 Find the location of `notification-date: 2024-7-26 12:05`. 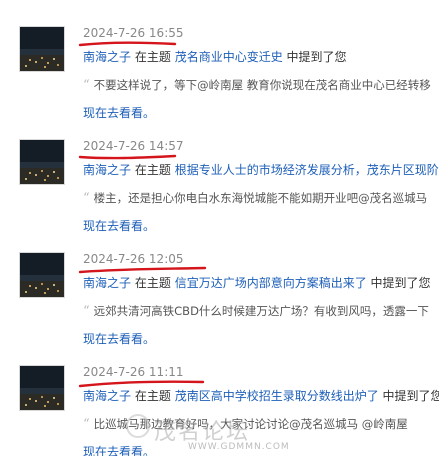

notification-date: 2024-7-26 12:05 is located at coordinates (133, 259).